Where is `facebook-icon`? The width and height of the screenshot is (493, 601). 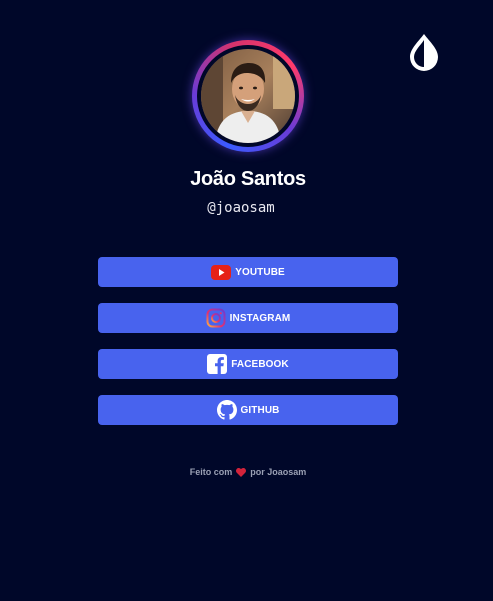 facebook-icon is located at coordinates (217, 364).